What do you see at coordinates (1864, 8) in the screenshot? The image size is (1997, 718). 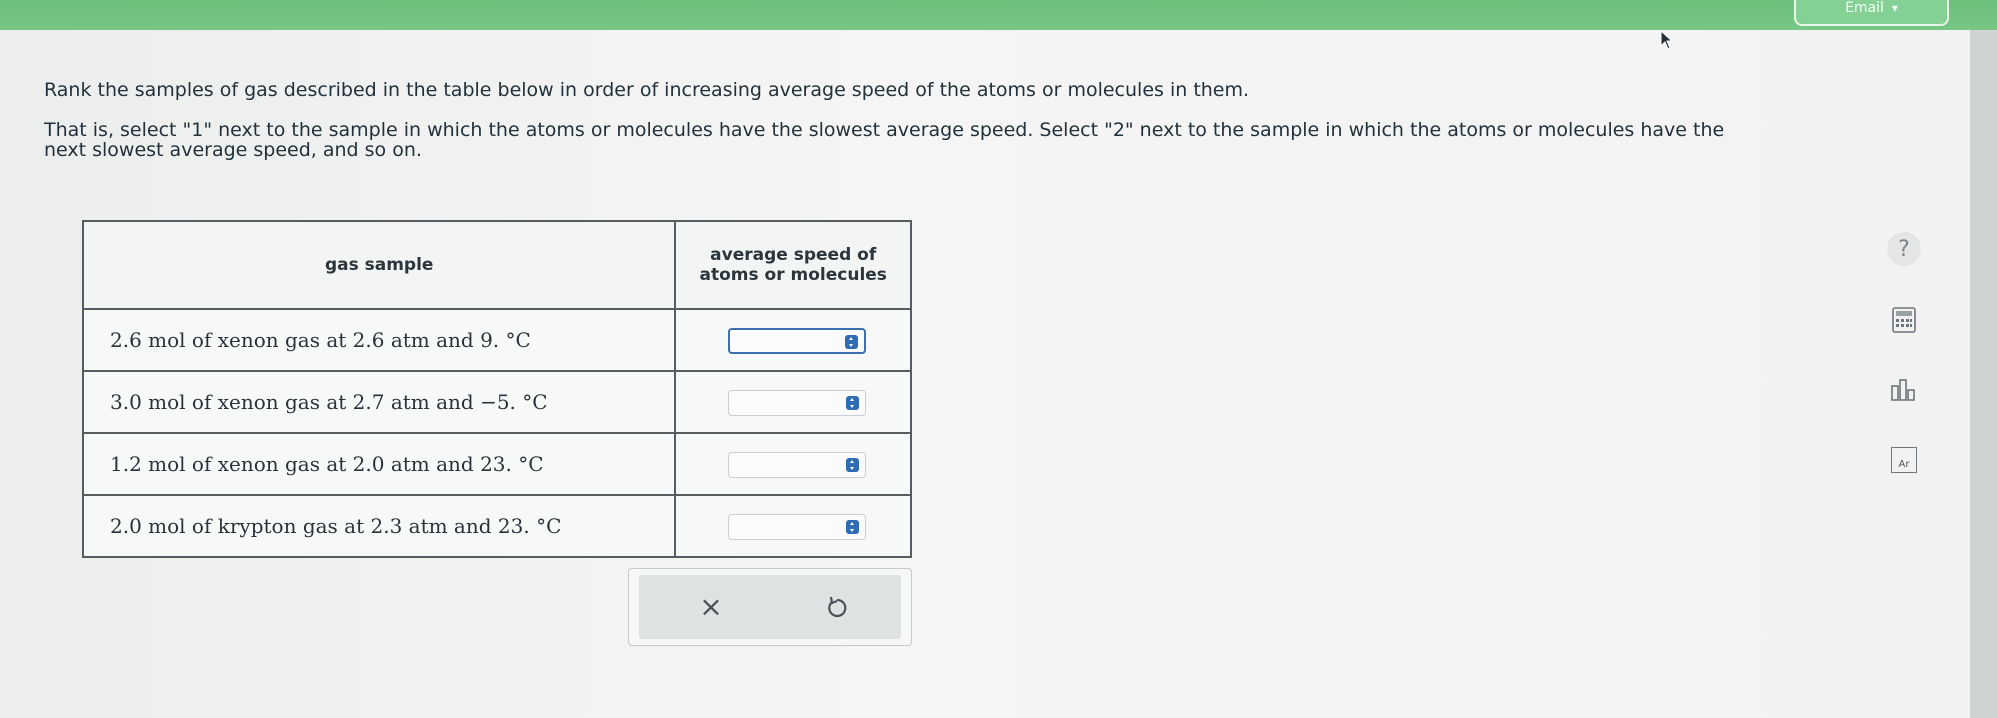 I see `email-button-label: Email` at bounding box center [1864, 8].